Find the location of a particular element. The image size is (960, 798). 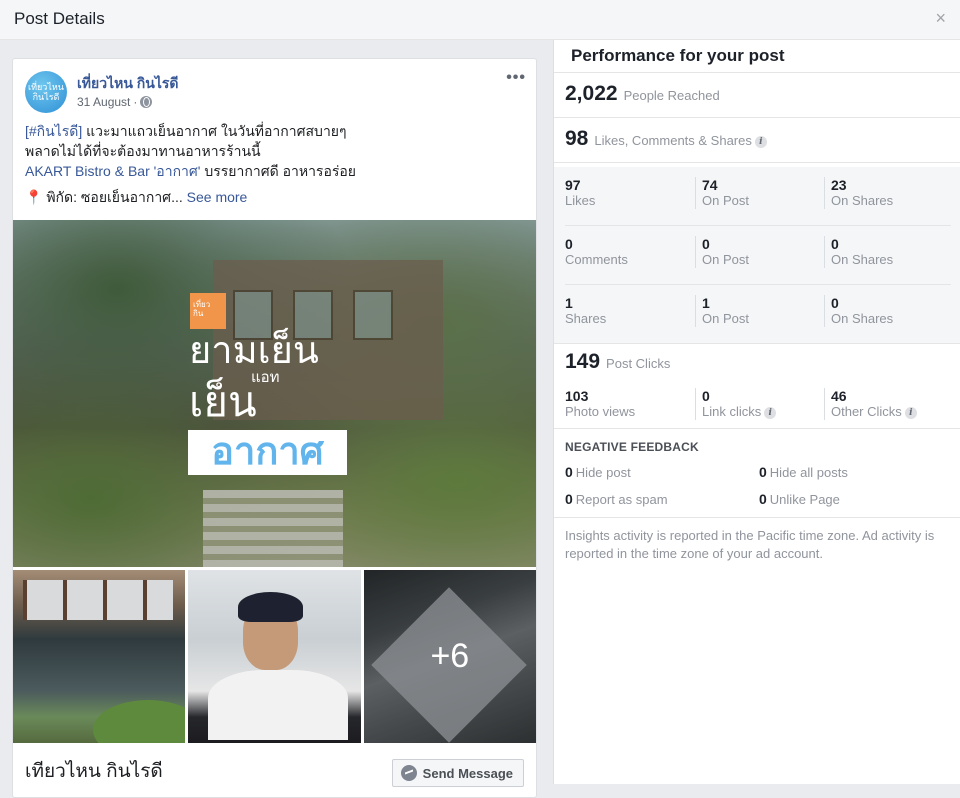

stat-label: Other Clicks i is located at coordinates (874, 412).